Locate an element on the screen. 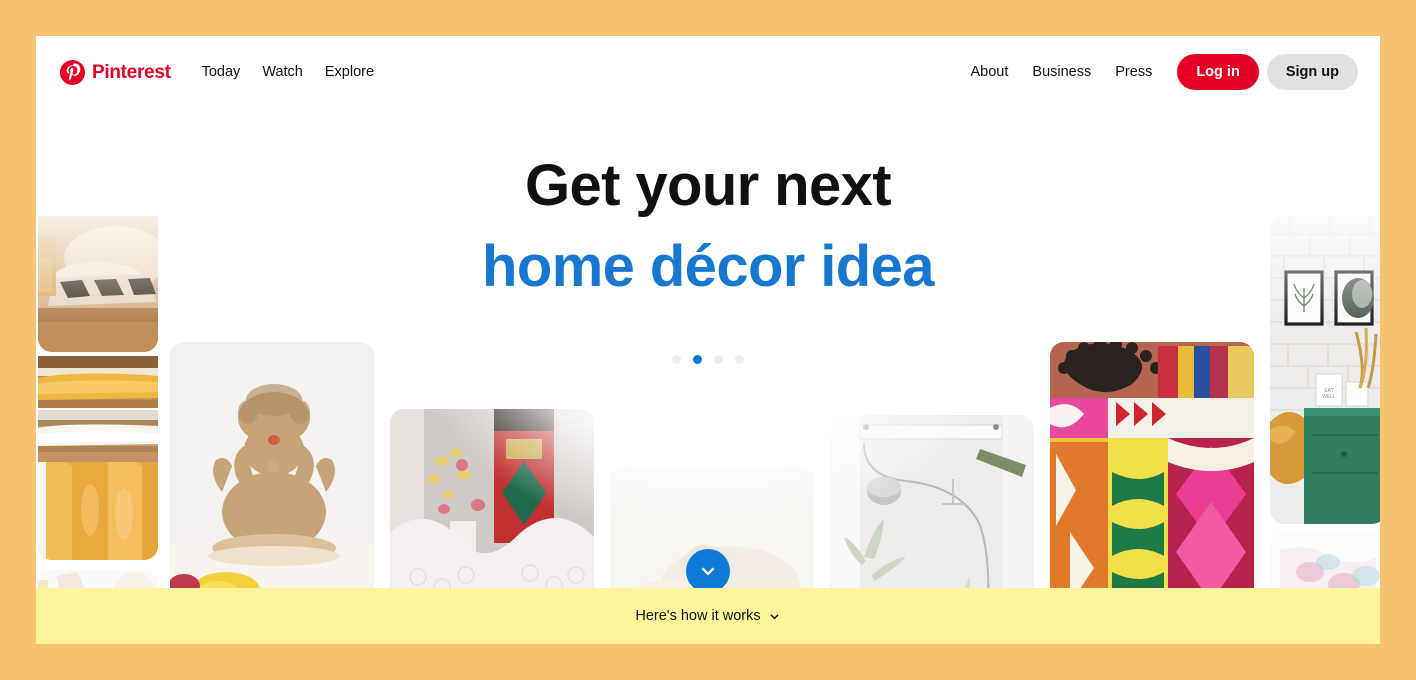 The image size is (1416, 680). header-secondary-nav: About Business Press Log in Sign up is located at coordinates (1159, 72).